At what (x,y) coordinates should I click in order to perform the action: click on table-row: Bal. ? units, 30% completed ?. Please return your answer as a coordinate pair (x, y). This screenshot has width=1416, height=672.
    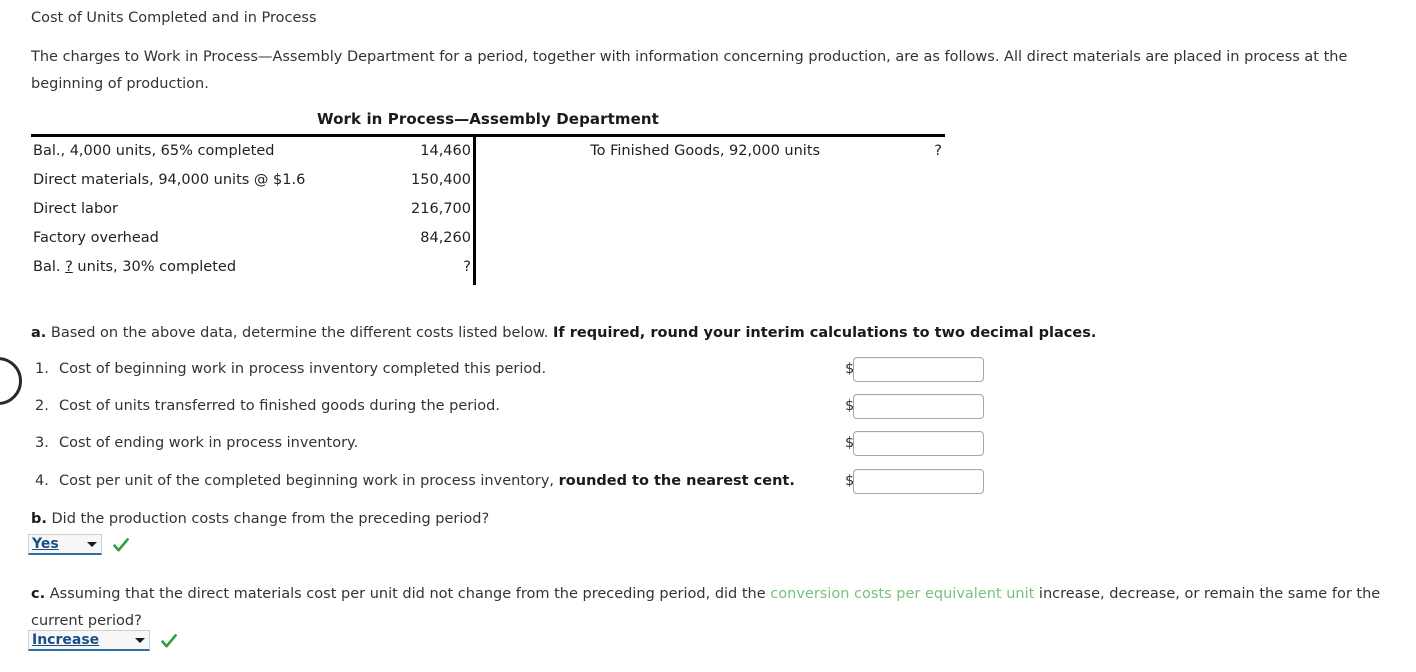
    Looking at the image, I should click on (252, 267).